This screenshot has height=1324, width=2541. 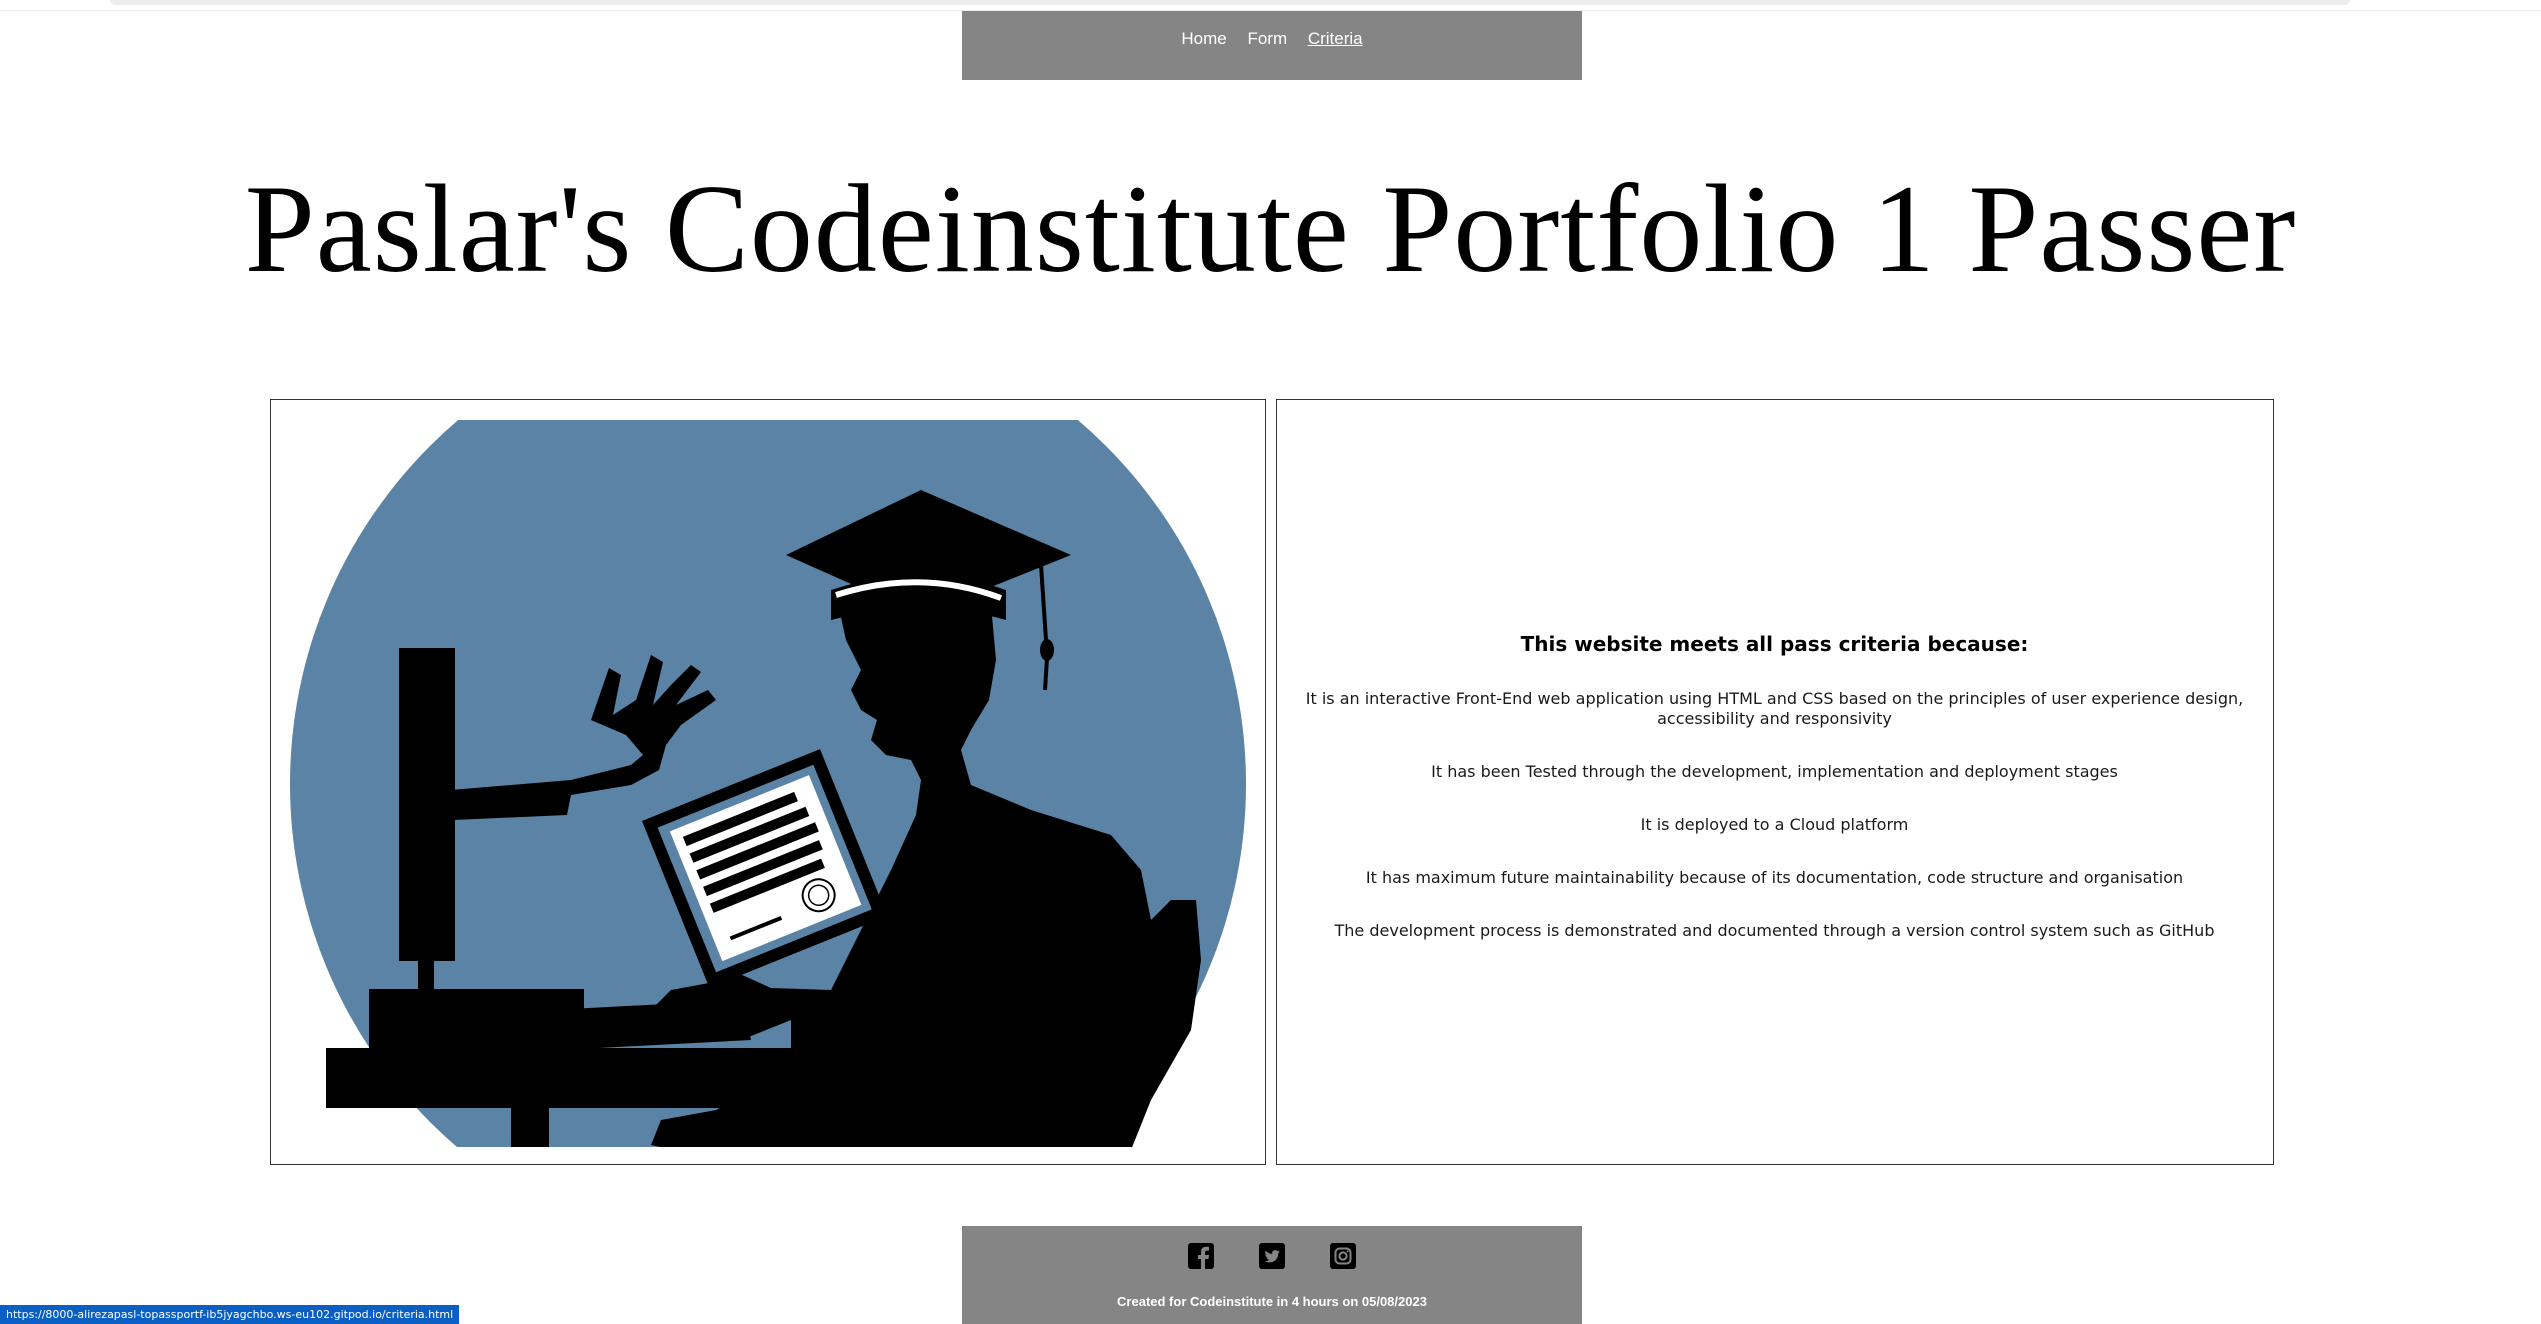 I want to click on nav-link-home: Home, so click(x=1203, y=38).